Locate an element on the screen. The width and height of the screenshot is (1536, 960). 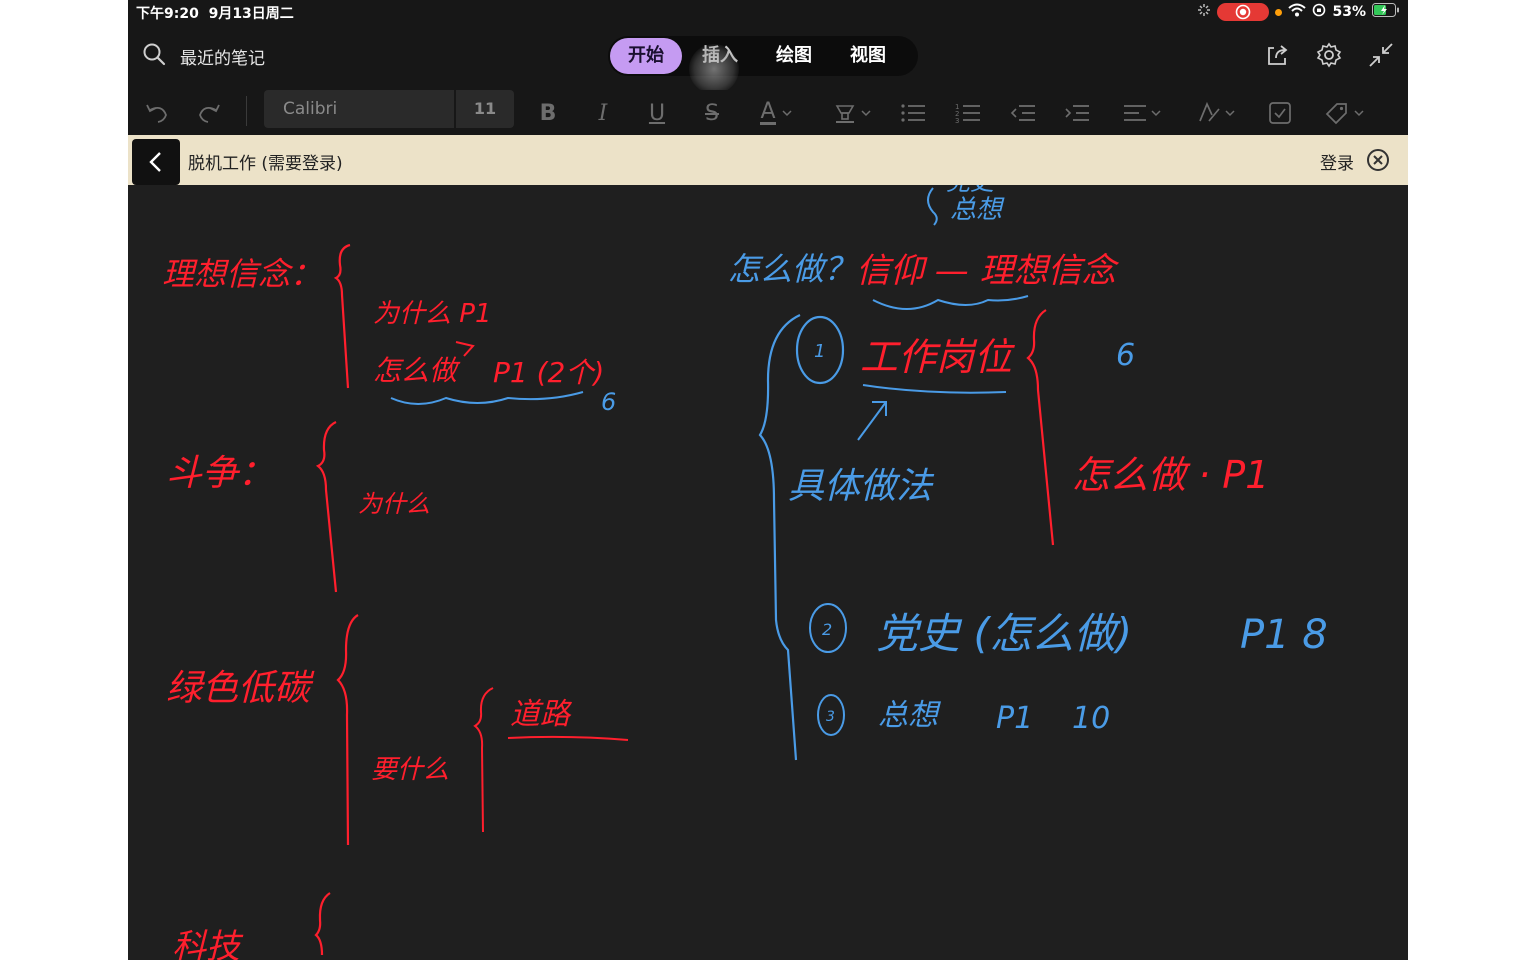
underline-icon: U is located at coordinates (657, 113).